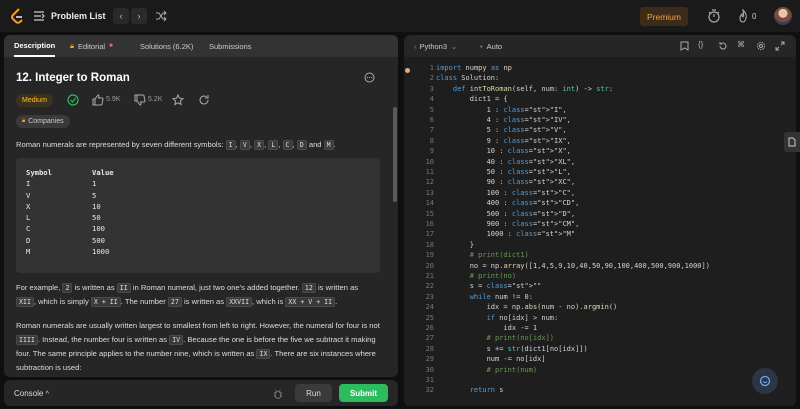  Describe the element at coordinates (714, 16) in the screenshot. I see `timer-icon` at that location.